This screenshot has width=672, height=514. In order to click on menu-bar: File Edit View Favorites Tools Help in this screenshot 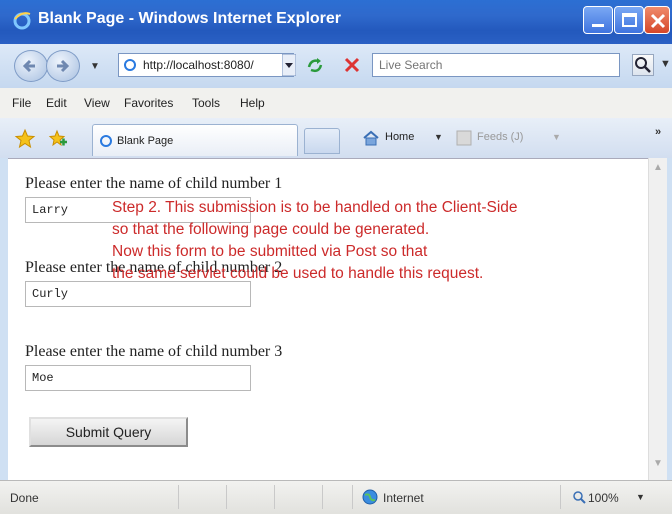, I will do `click(336, 103)`.